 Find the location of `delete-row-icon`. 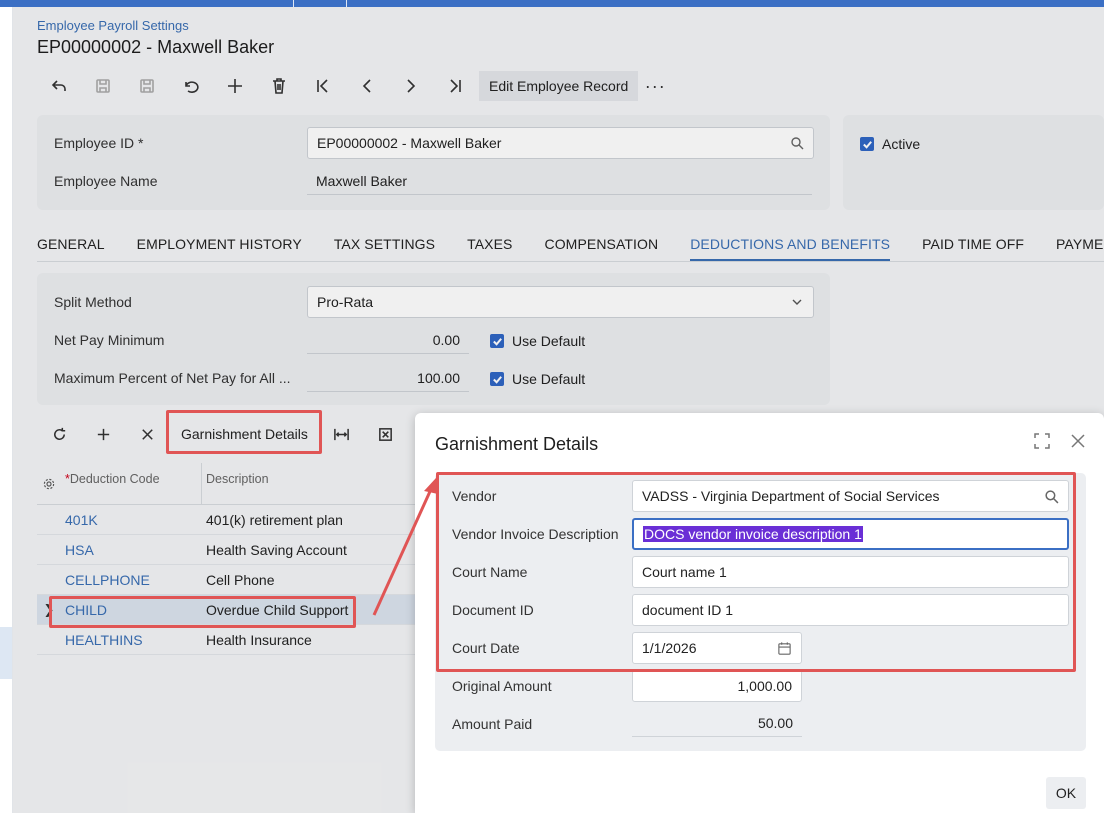

delete-row-icon is located at coordinates (147, 434).